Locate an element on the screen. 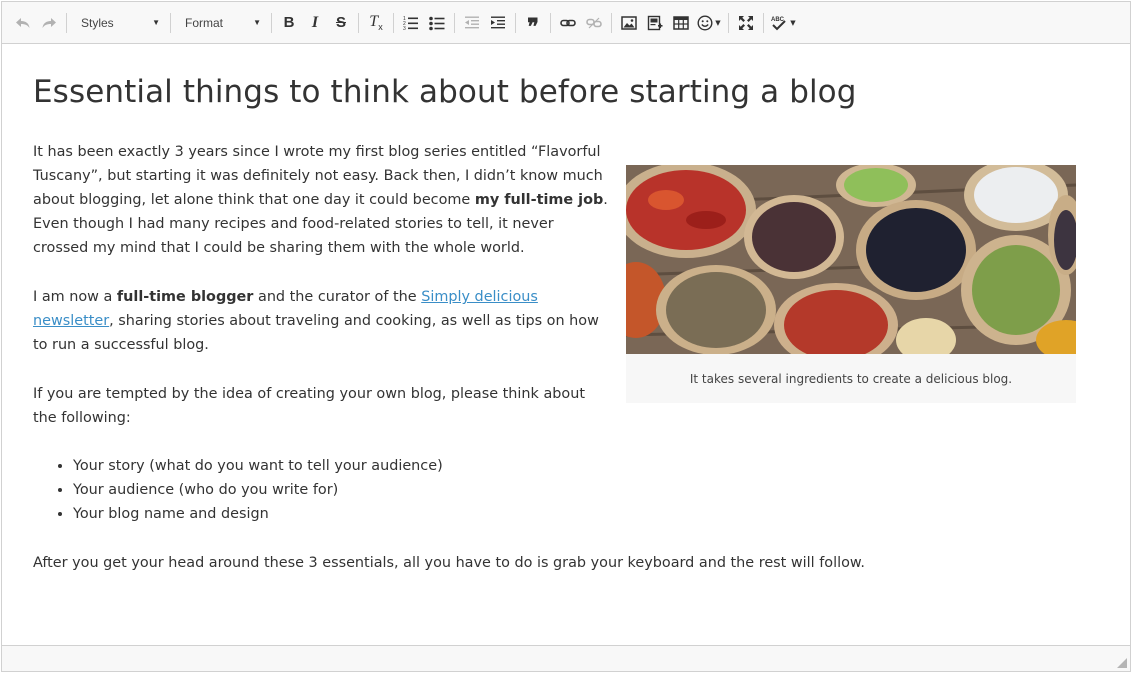 This screenshot has width=1132, height=673. strikethrough-icon: S is located at coordinates (340, 22).